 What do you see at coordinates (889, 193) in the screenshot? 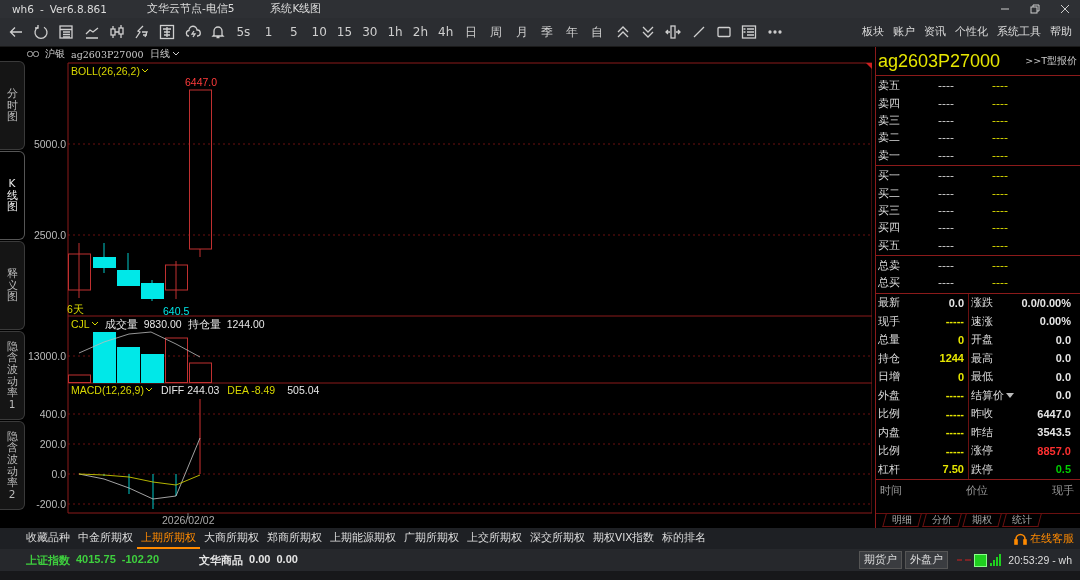
I see `bid-label: 买二` at bounding box center [889, 193].